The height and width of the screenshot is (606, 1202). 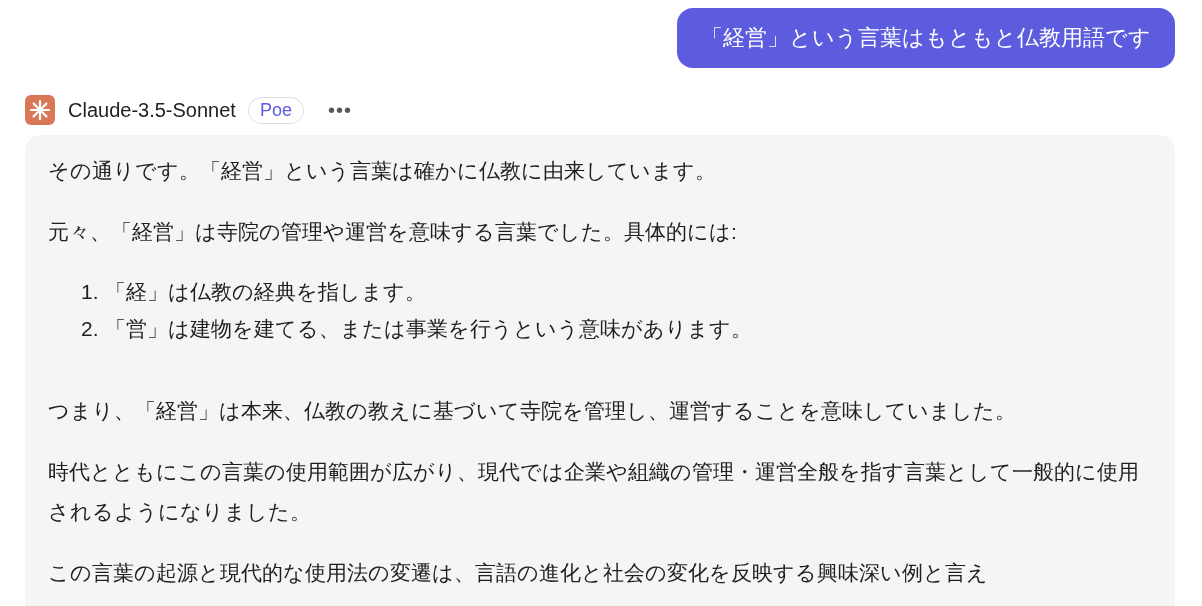 I want to click on list-item-text: 「経」は仏教の経典を指します。, so click(x=265, y=292).